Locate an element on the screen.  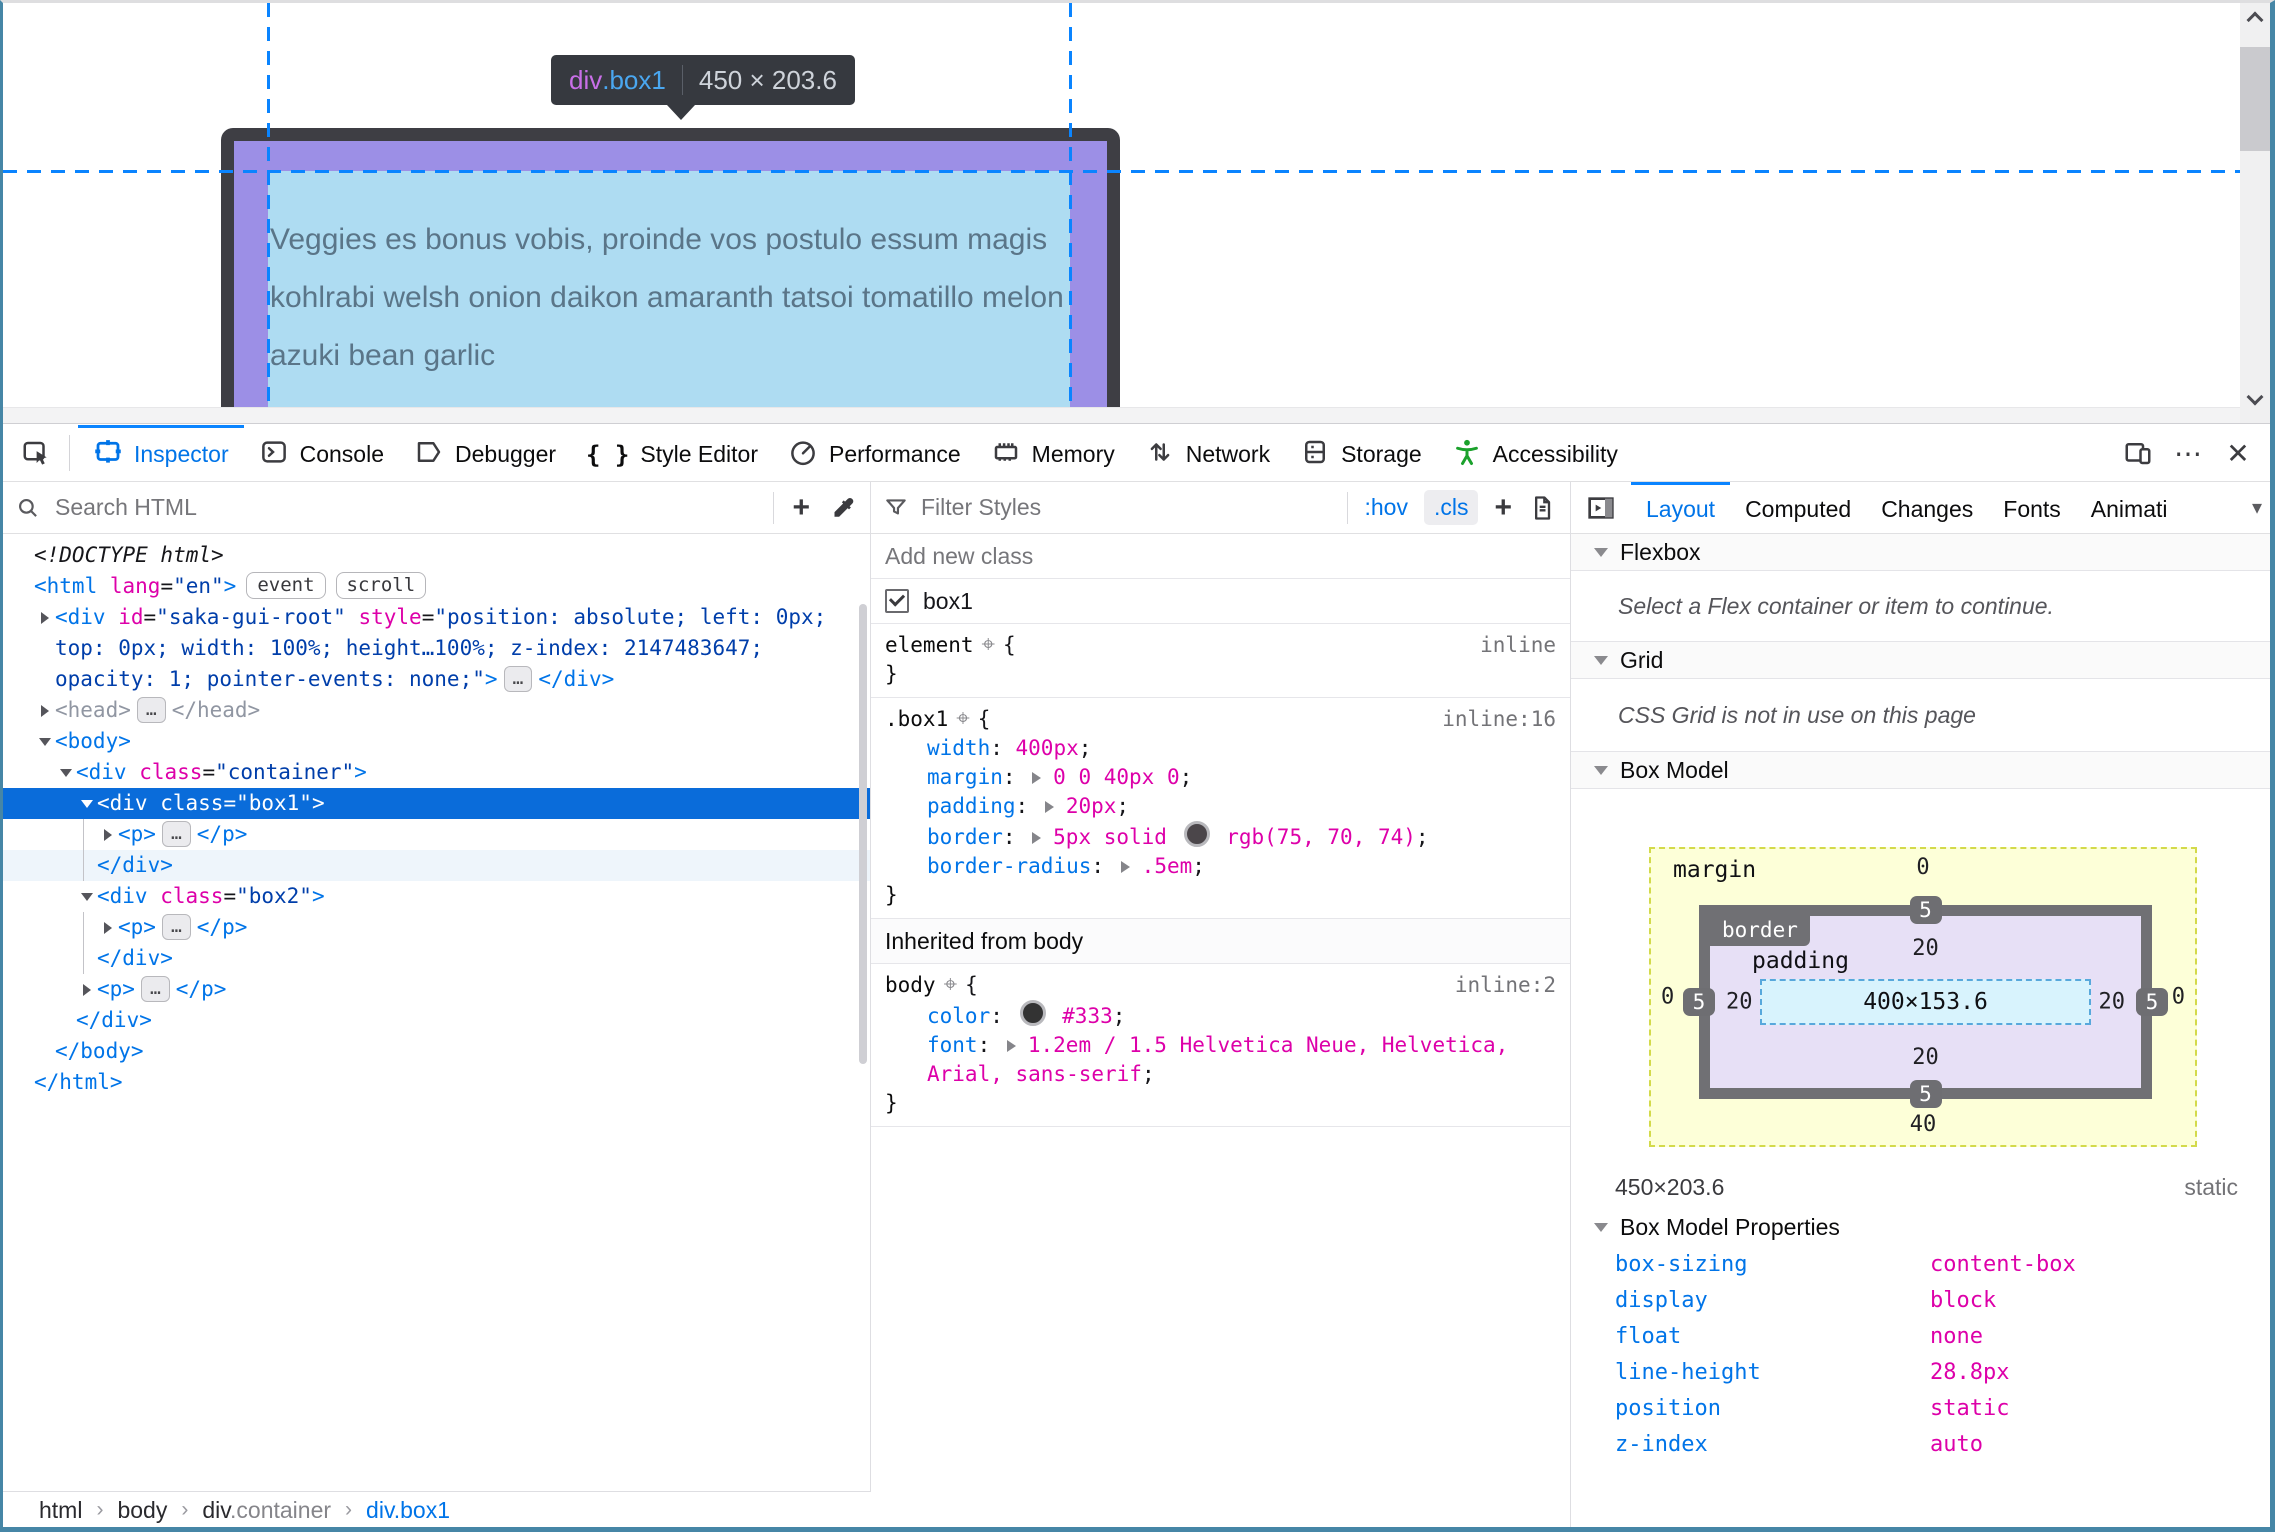
margin-bottom-value: 40 is located at coordinates (1923, 1124).